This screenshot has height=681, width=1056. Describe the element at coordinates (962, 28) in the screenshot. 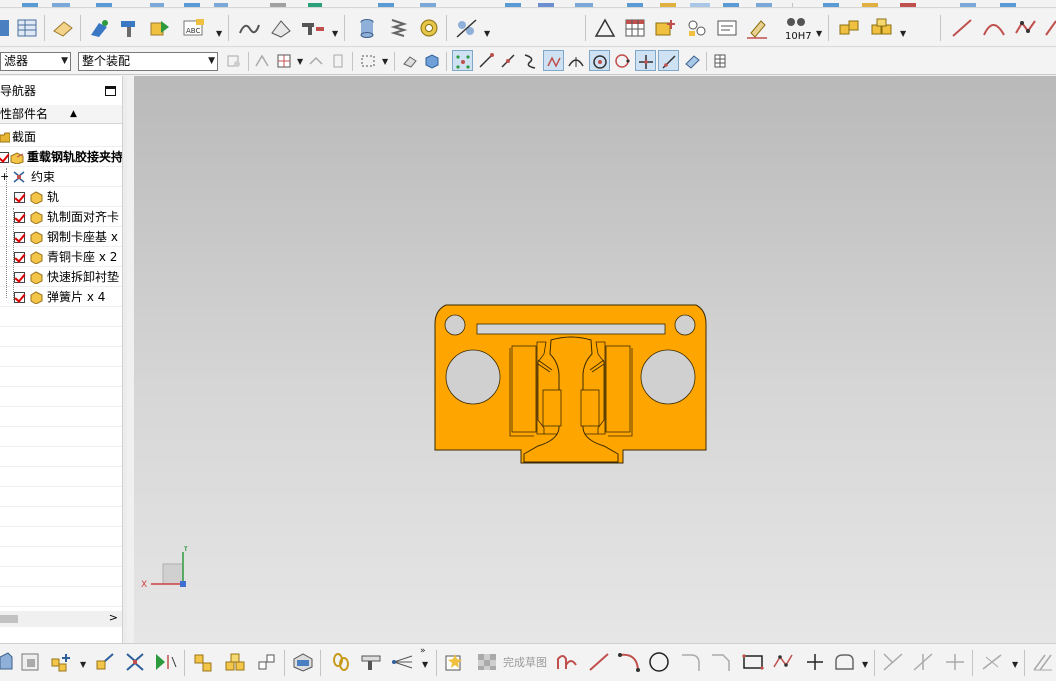

I see `line-icon` at that location.